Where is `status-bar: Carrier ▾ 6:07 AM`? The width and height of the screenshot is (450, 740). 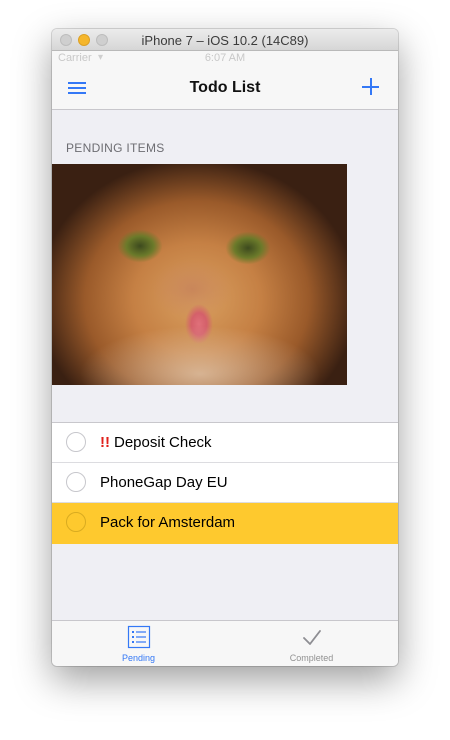
status-bar: Carrier ▾ 6:07 AM is located at coordinates (225, 58).